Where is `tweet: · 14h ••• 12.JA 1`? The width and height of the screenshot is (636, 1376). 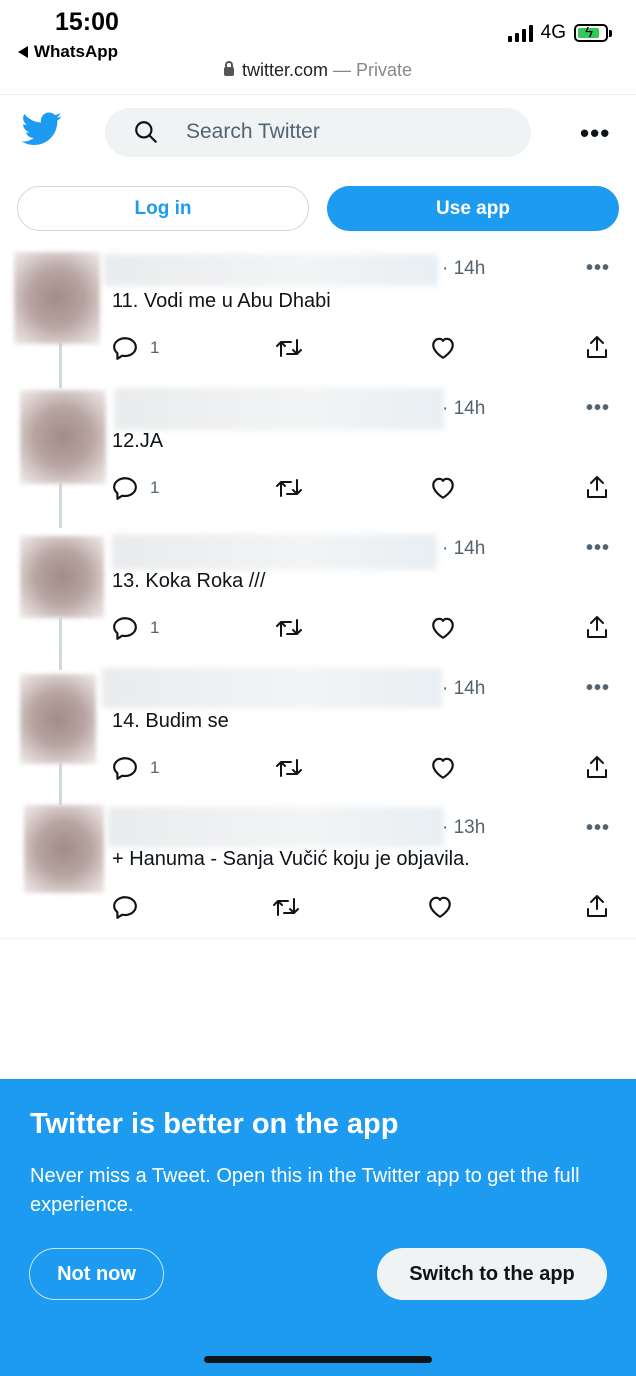 tweet: · 14h ••• 12.JA 1 is located at coordinates (318, 455).